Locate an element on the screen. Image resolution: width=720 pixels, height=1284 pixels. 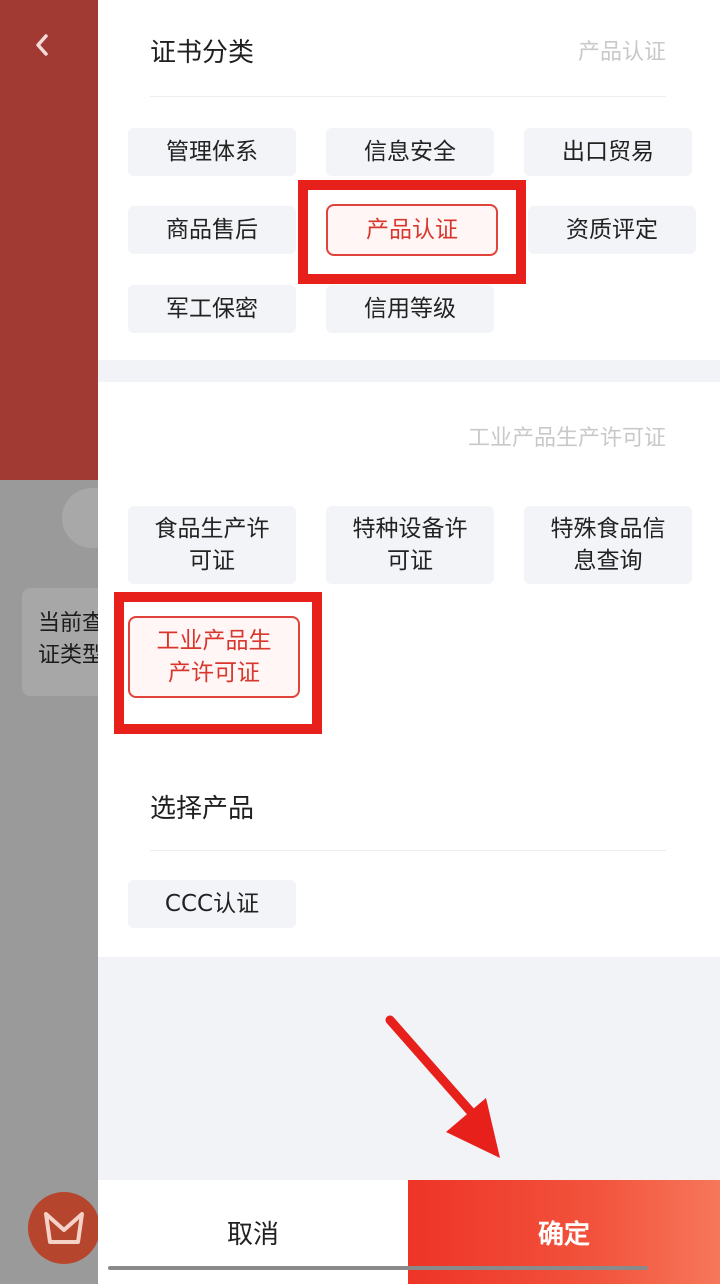
background-card-text: 当前查 证类型 is located at coordinates (68, 639).